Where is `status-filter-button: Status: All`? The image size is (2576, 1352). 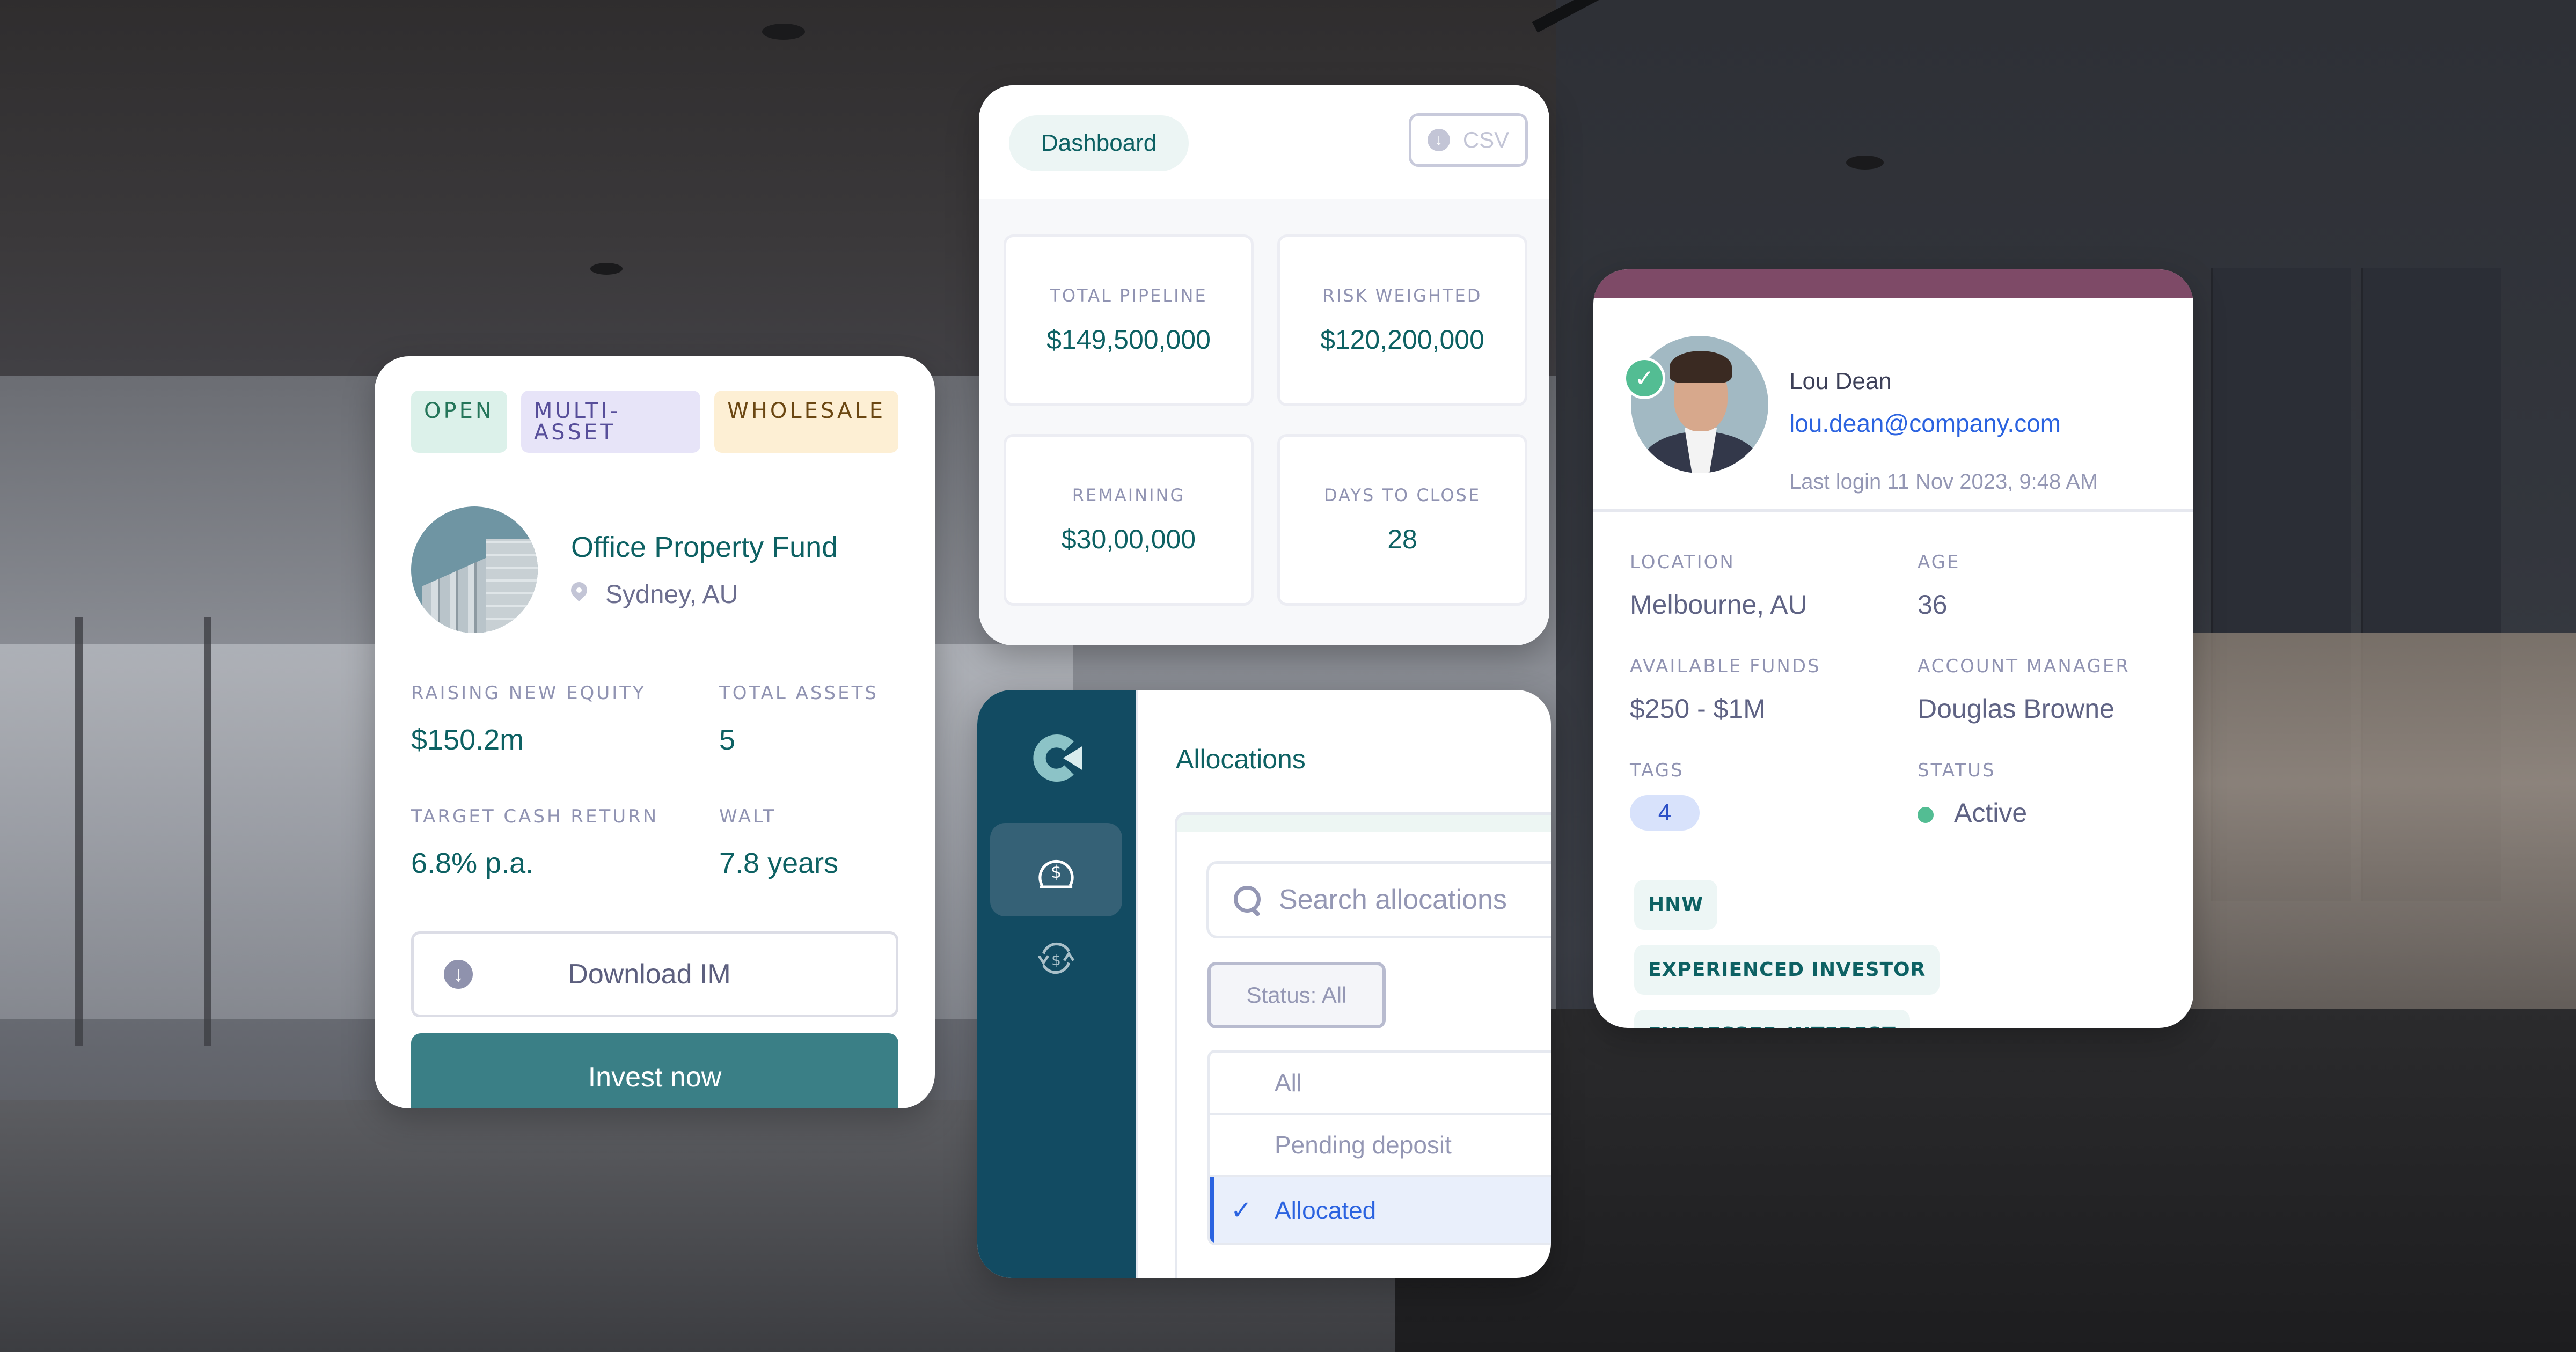 status-filter-button: Status: All is located at coordinates (1297, 995).